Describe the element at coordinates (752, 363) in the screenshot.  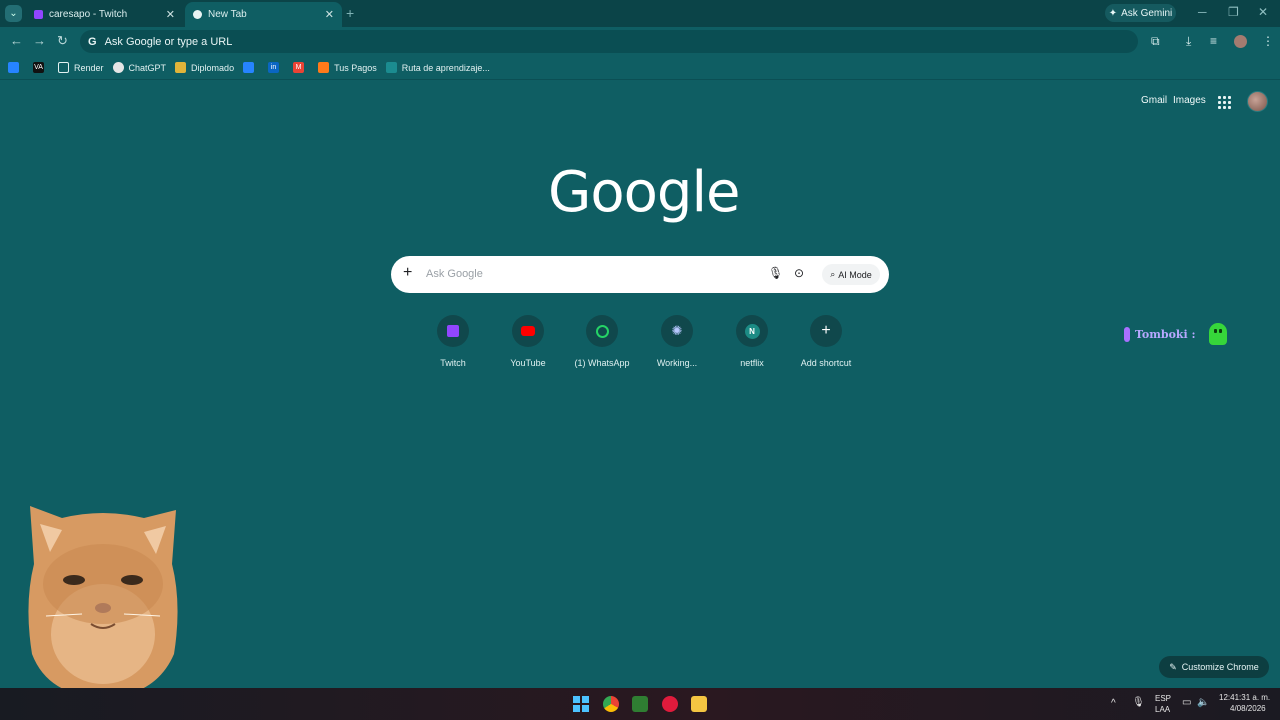
I see `shortcut-label: netflix` at that location.